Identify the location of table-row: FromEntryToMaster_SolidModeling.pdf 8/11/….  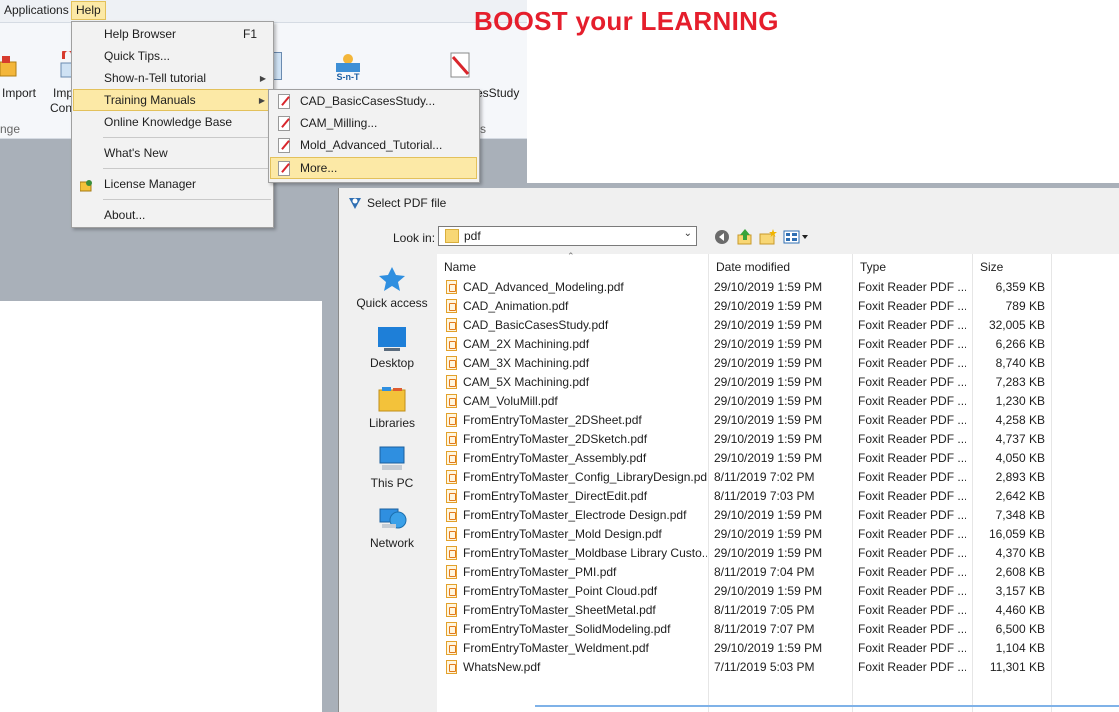
(778, 629).